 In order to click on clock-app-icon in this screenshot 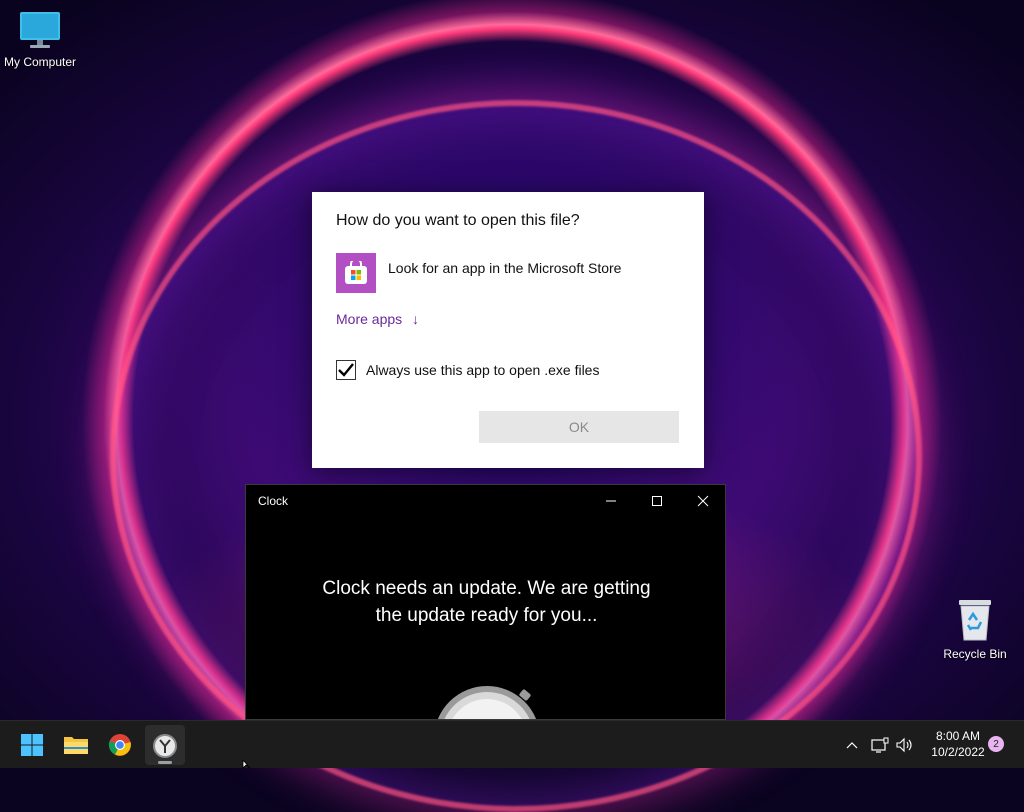, I will do `click(165, 746)`.